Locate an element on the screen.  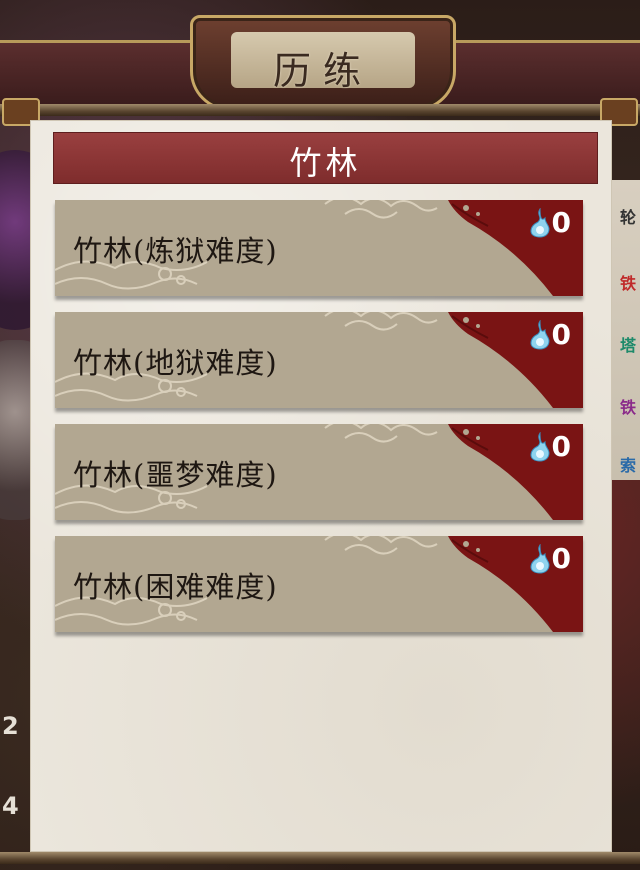
level-card-hell: 竹林(地狱难度) 0 is located at coordinates (319, 360).